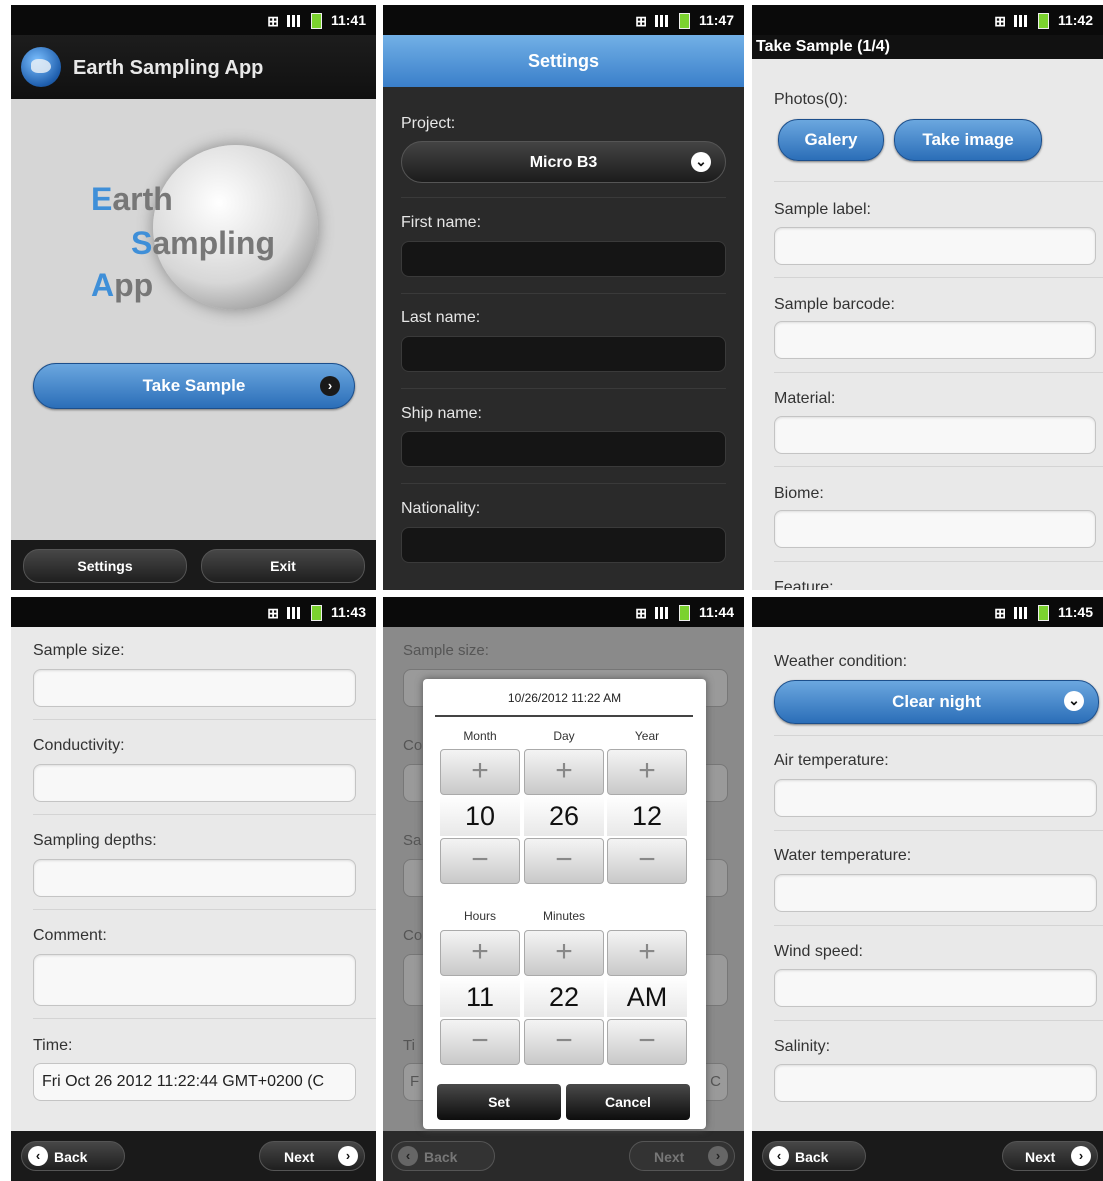  I want to click on month-increment-button: +, so click(480, 772).